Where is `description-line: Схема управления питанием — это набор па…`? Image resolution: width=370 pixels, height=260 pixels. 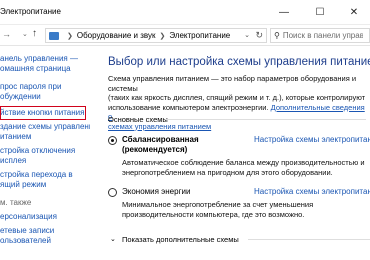
description-line: Схема управления питанием — это набор па… is located at coordinates (232, 83).